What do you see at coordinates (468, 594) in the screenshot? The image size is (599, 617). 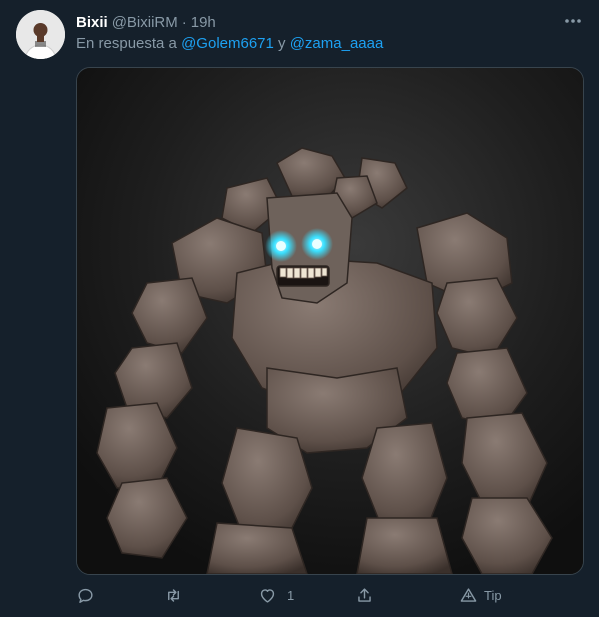 I see `tip-icon` at bounding box center [468, 594].